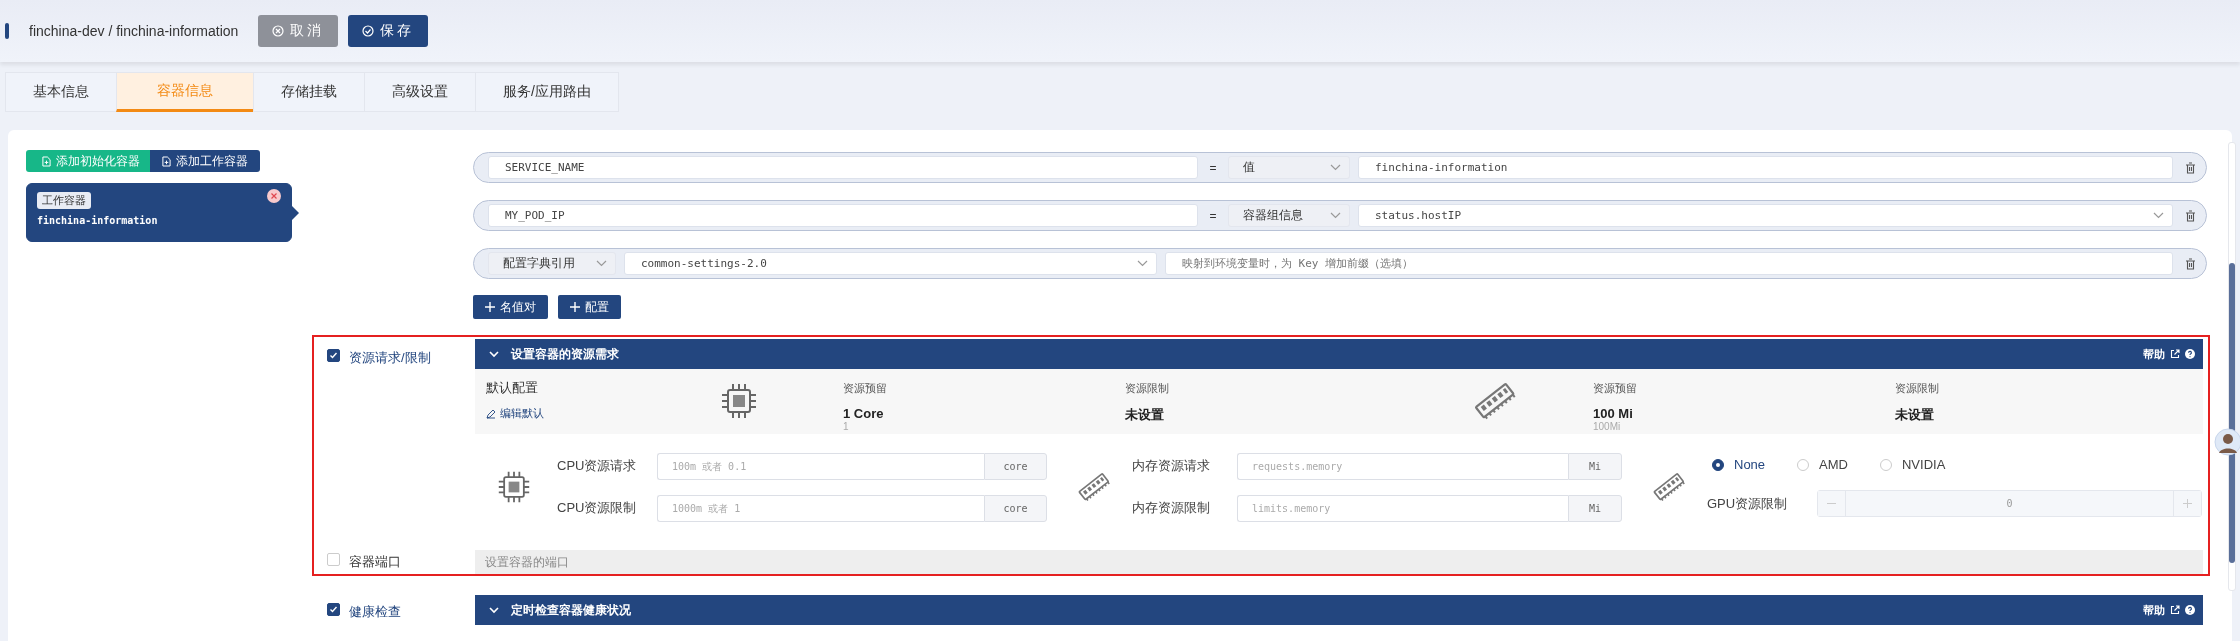 The width and height of the screenshot is (2240, 641). What do you see at coordinates (565, 354) in the screenshot?
I see `section-title: 设置容器的资源需求` at bounding box center [565, 354].